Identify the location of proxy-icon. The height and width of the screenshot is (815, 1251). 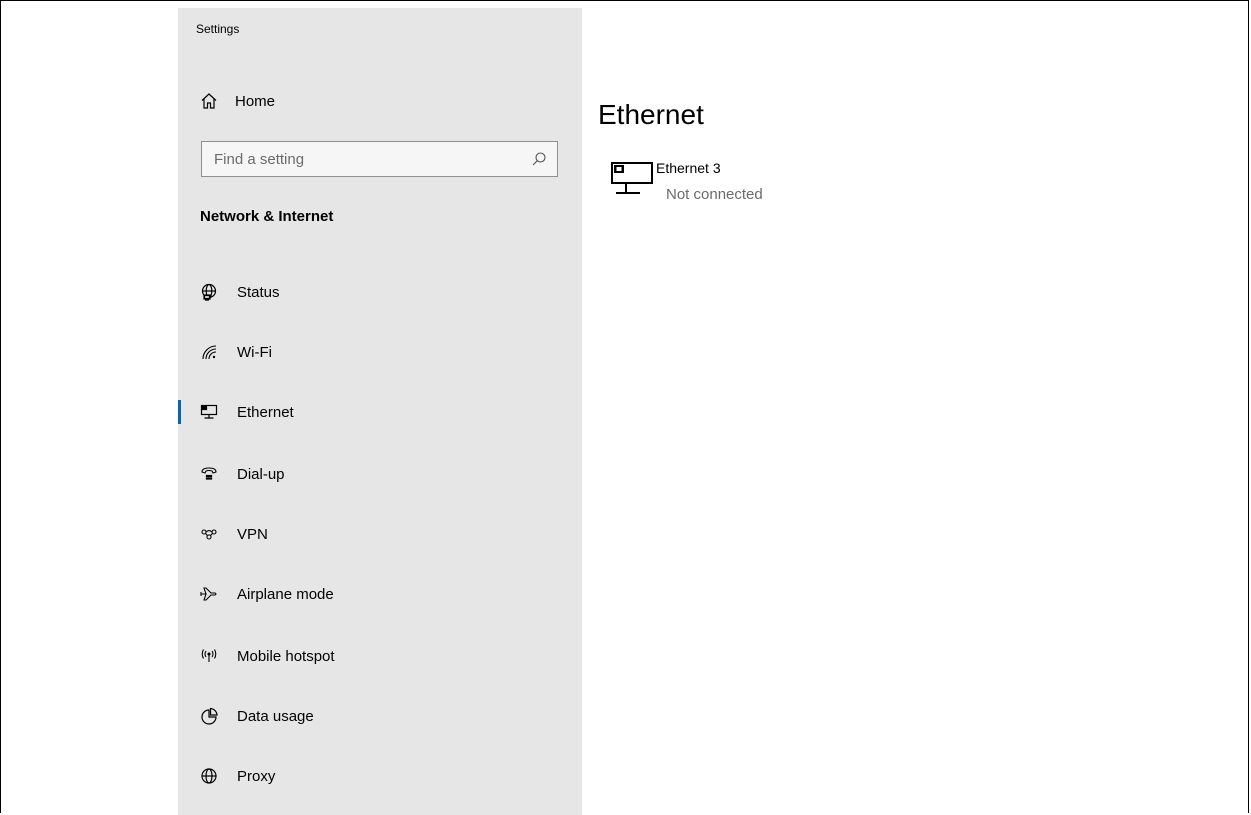
(209, 776).